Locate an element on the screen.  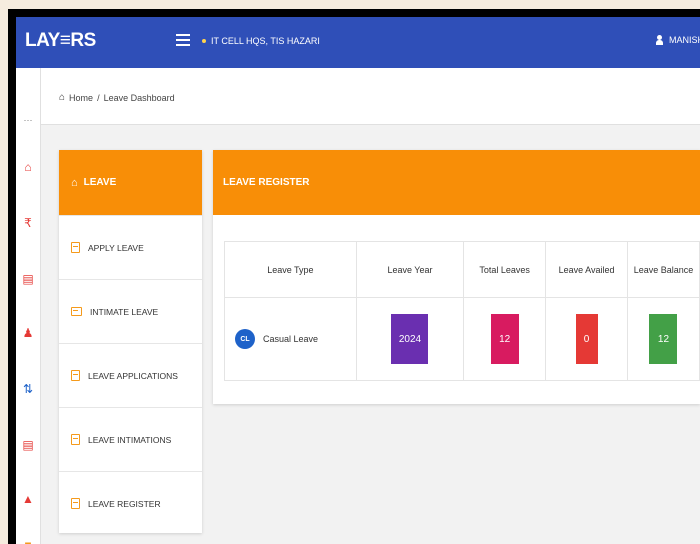
menu-item-leave-register: LEAVE REGISTER is located at coordinates (130, 503).